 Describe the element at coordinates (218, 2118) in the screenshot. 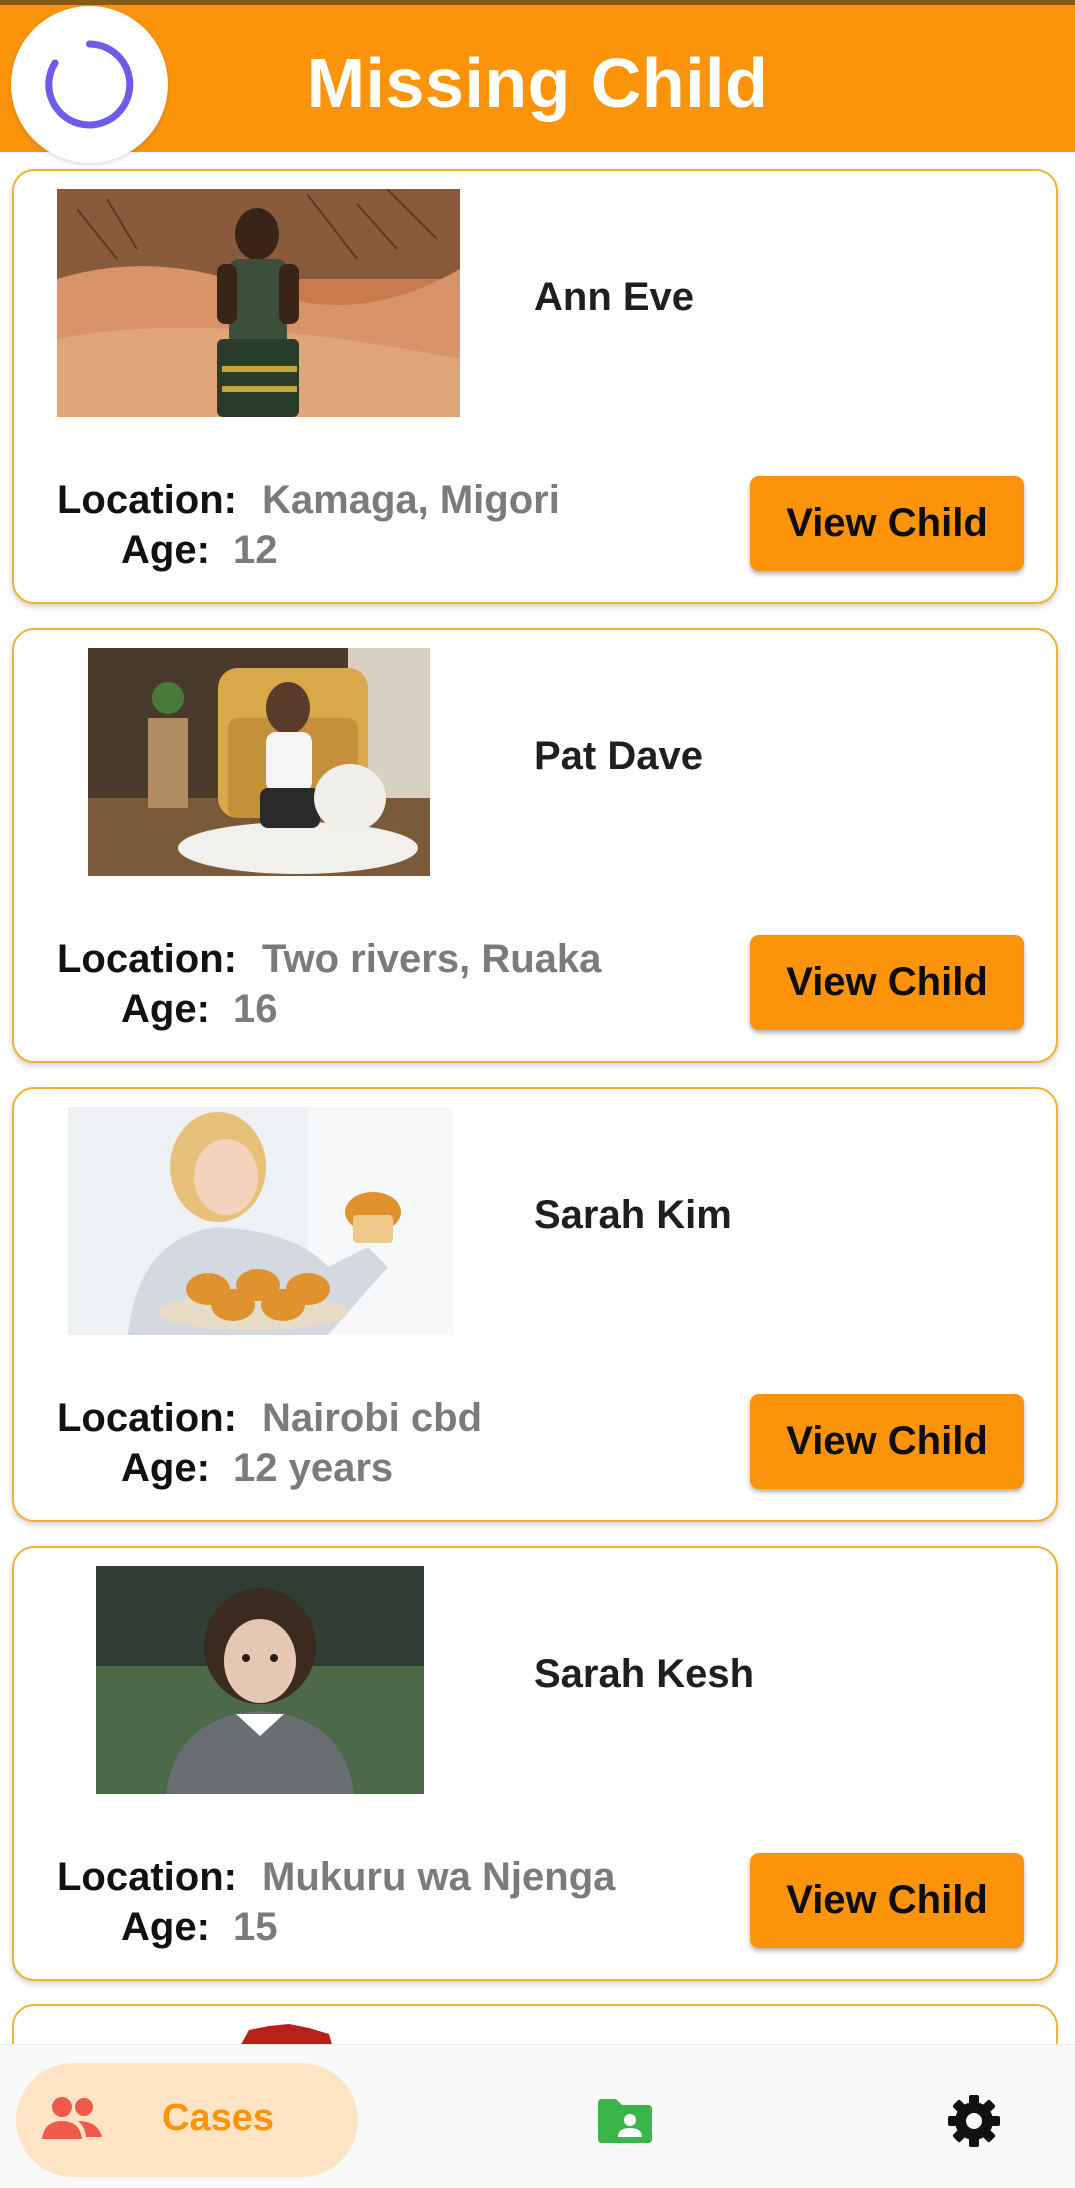

I see `nav-label-cases: Cases` at that location.